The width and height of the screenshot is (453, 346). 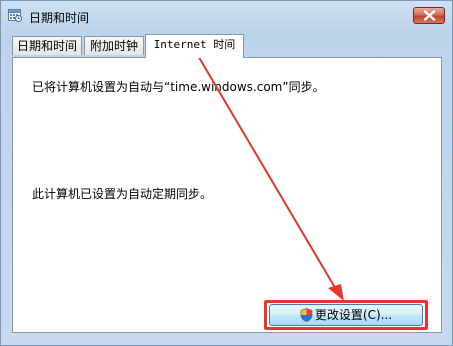 What do you see at coordinates (178, 87) in the screenshot?
I see `sync-status-text: 已将计算机设置为自动与“time.windows.com”同步。` at bounding box center [178, 87].